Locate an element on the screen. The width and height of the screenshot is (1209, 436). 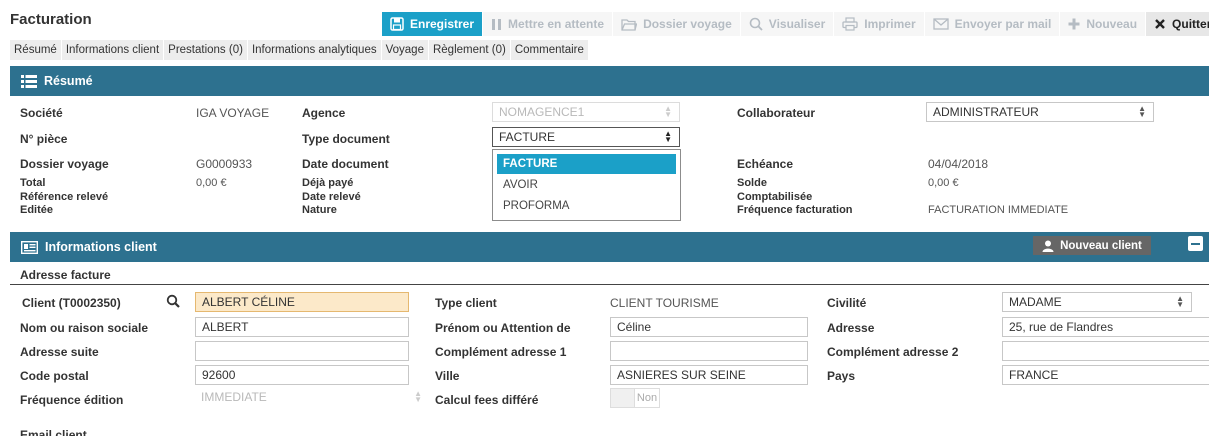
frequence-edition-value: IMMEDIATE is located at coordinates (234, 397).